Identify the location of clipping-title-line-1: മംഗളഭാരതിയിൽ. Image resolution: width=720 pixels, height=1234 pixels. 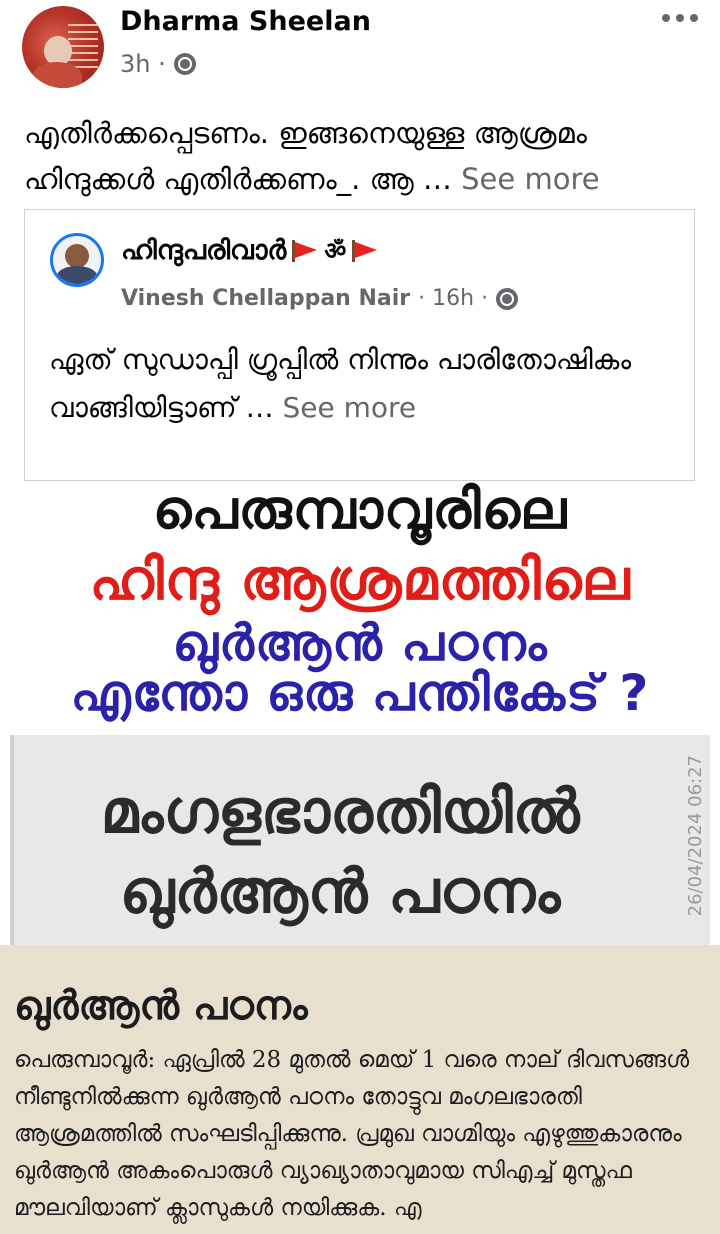
(340, 812).